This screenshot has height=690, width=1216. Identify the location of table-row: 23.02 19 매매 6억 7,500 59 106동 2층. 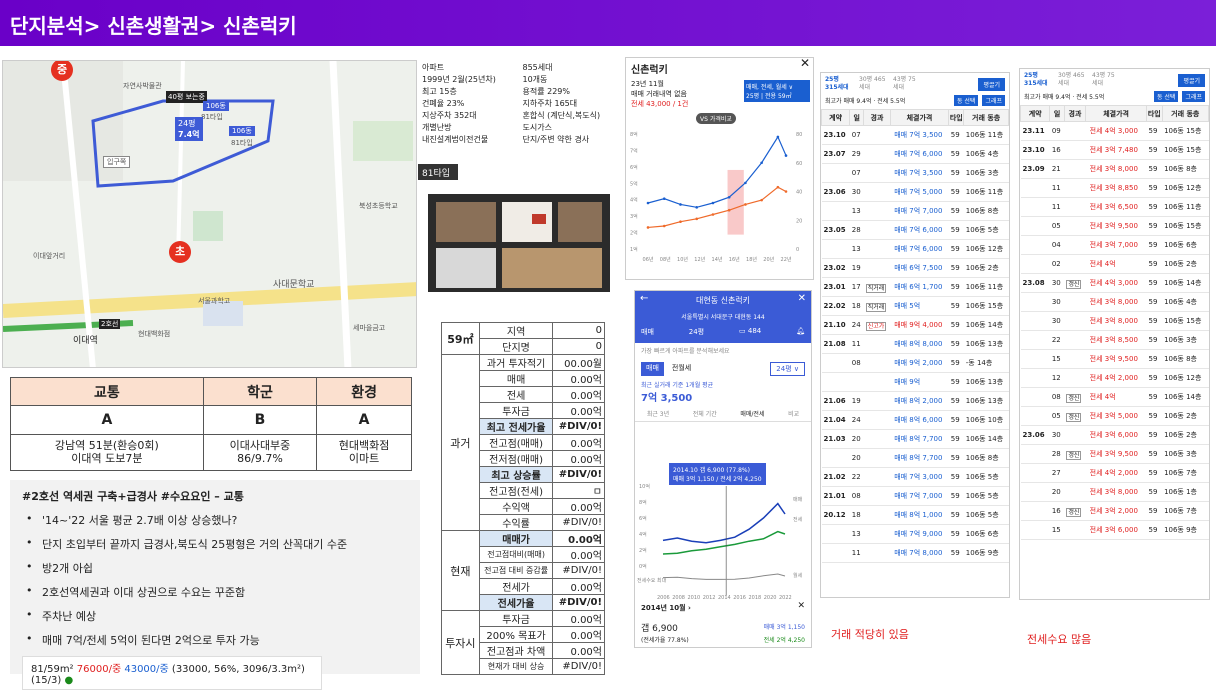
(915, 268).